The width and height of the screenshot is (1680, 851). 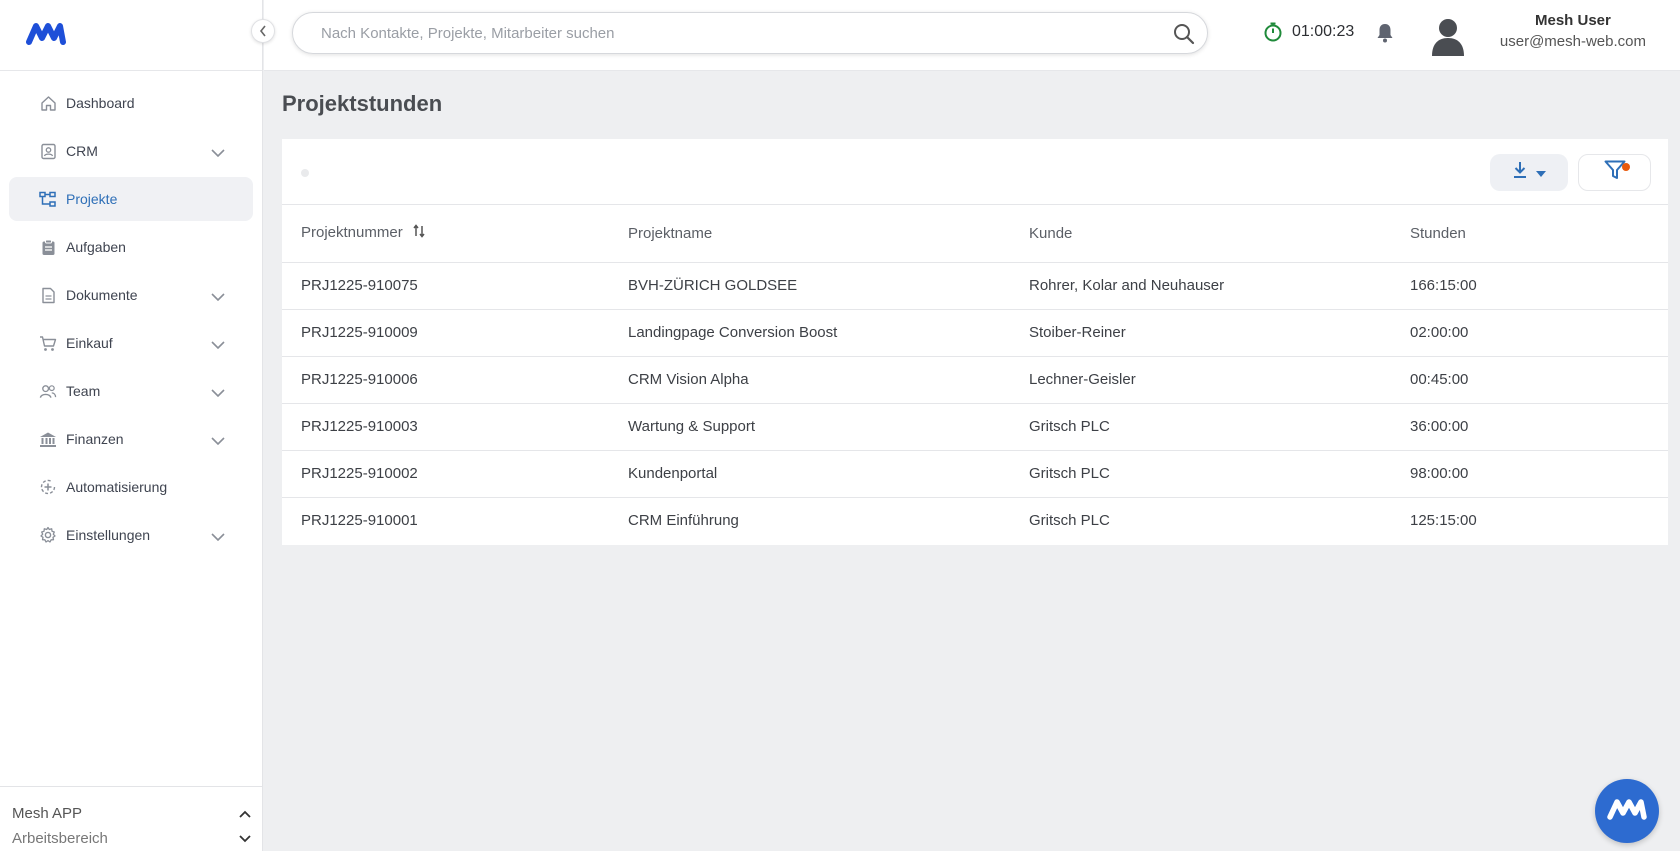 I want to click on home-icon, so click(x=48, y=103).